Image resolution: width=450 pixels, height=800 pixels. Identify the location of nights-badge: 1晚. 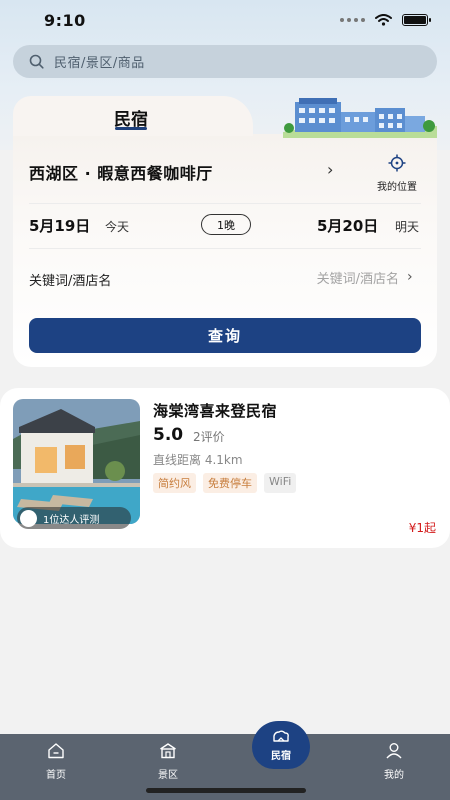
(226, 224).